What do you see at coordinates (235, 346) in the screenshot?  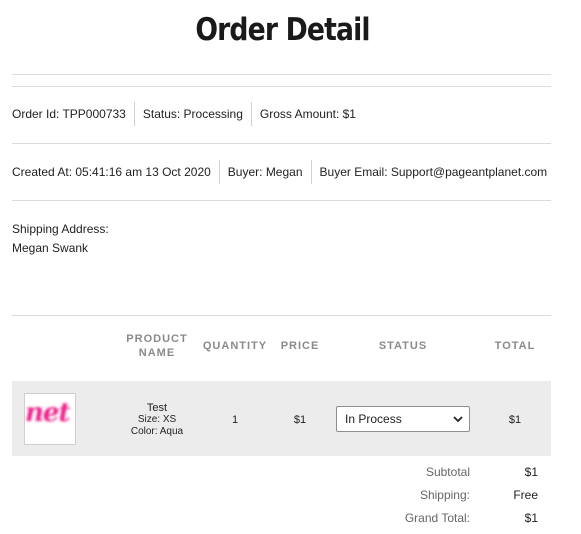 I see `col-header-quantity: QUANTITY` at bounding box center [235, 346].